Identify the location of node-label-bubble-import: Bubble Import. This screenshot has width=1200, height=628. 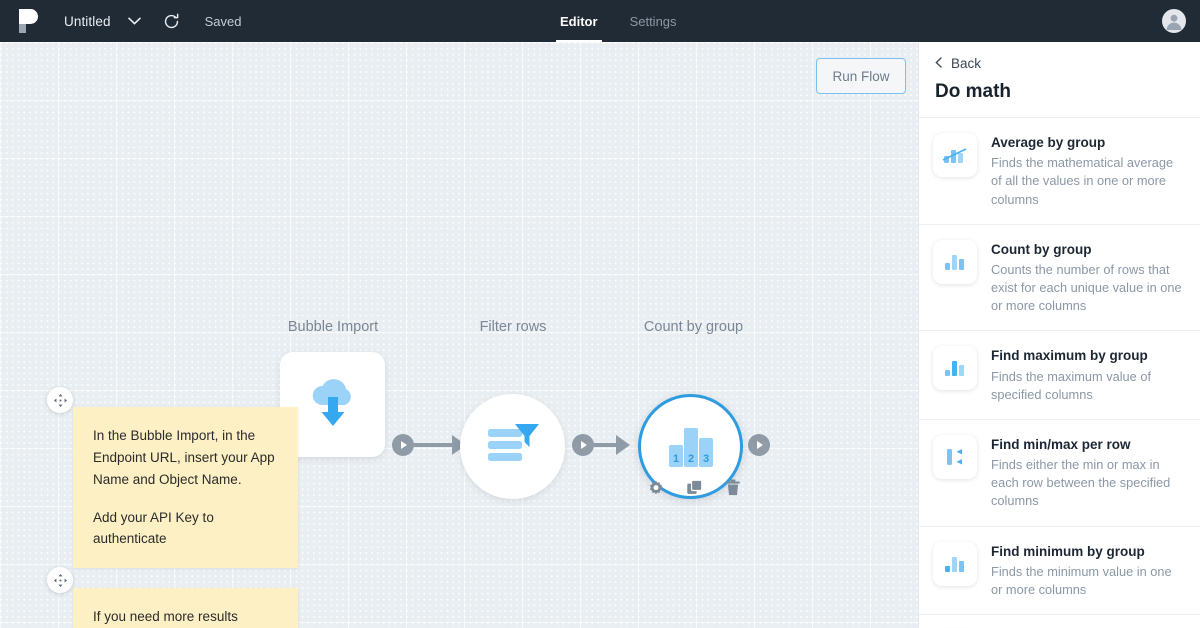
(333, 327).